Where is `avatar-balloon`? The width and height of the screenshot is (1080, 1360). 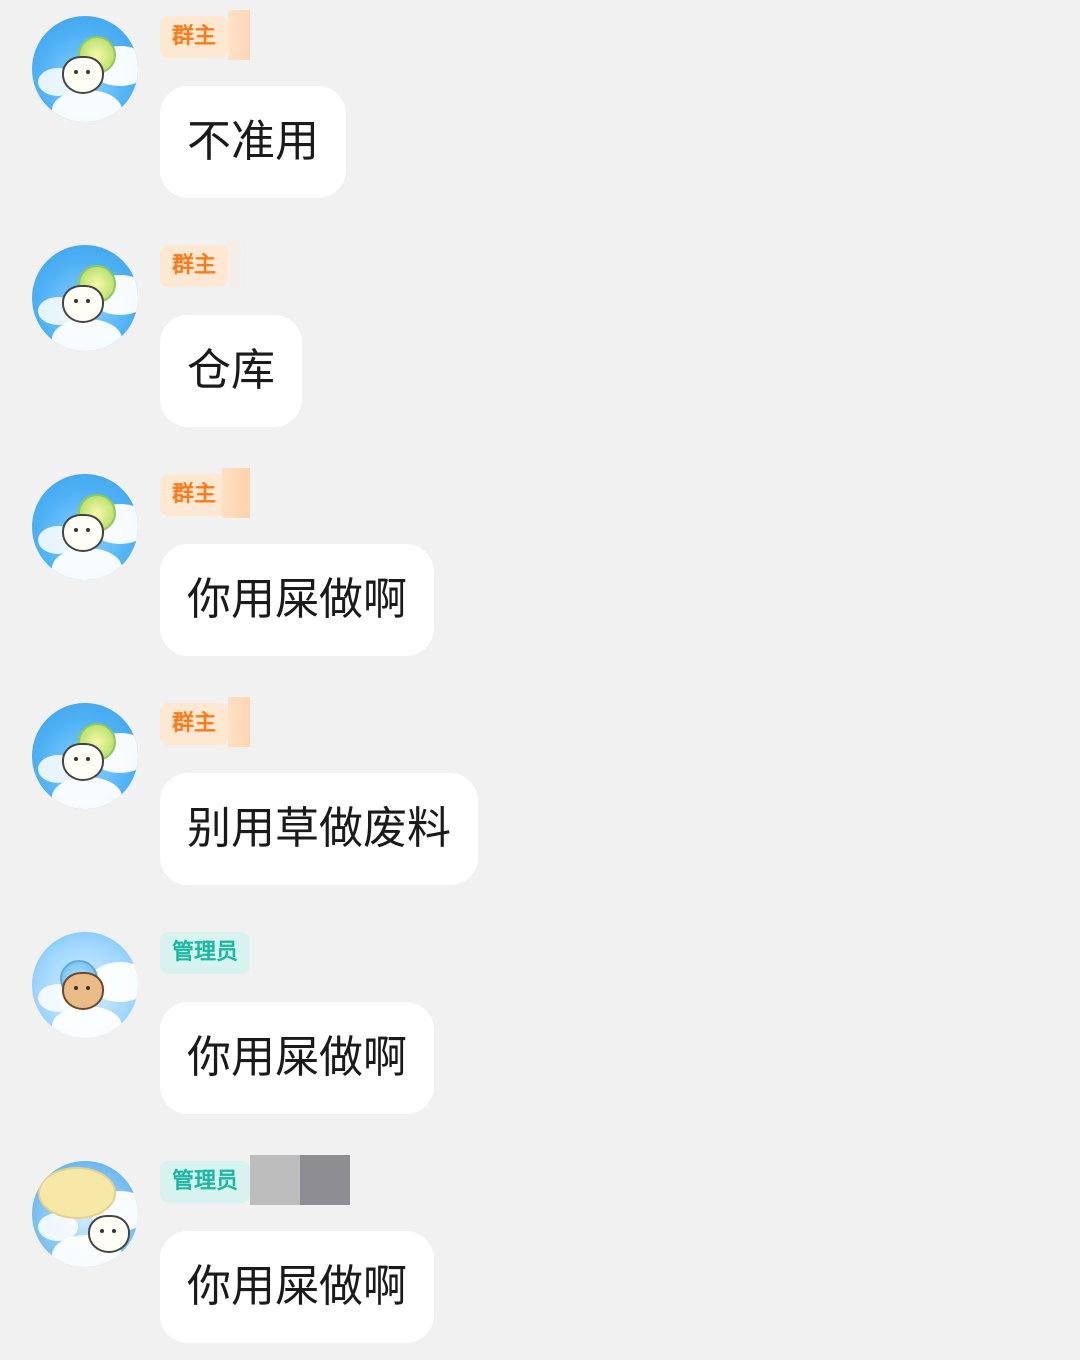
avatar-balloon is located at coordinates (77, 1193).